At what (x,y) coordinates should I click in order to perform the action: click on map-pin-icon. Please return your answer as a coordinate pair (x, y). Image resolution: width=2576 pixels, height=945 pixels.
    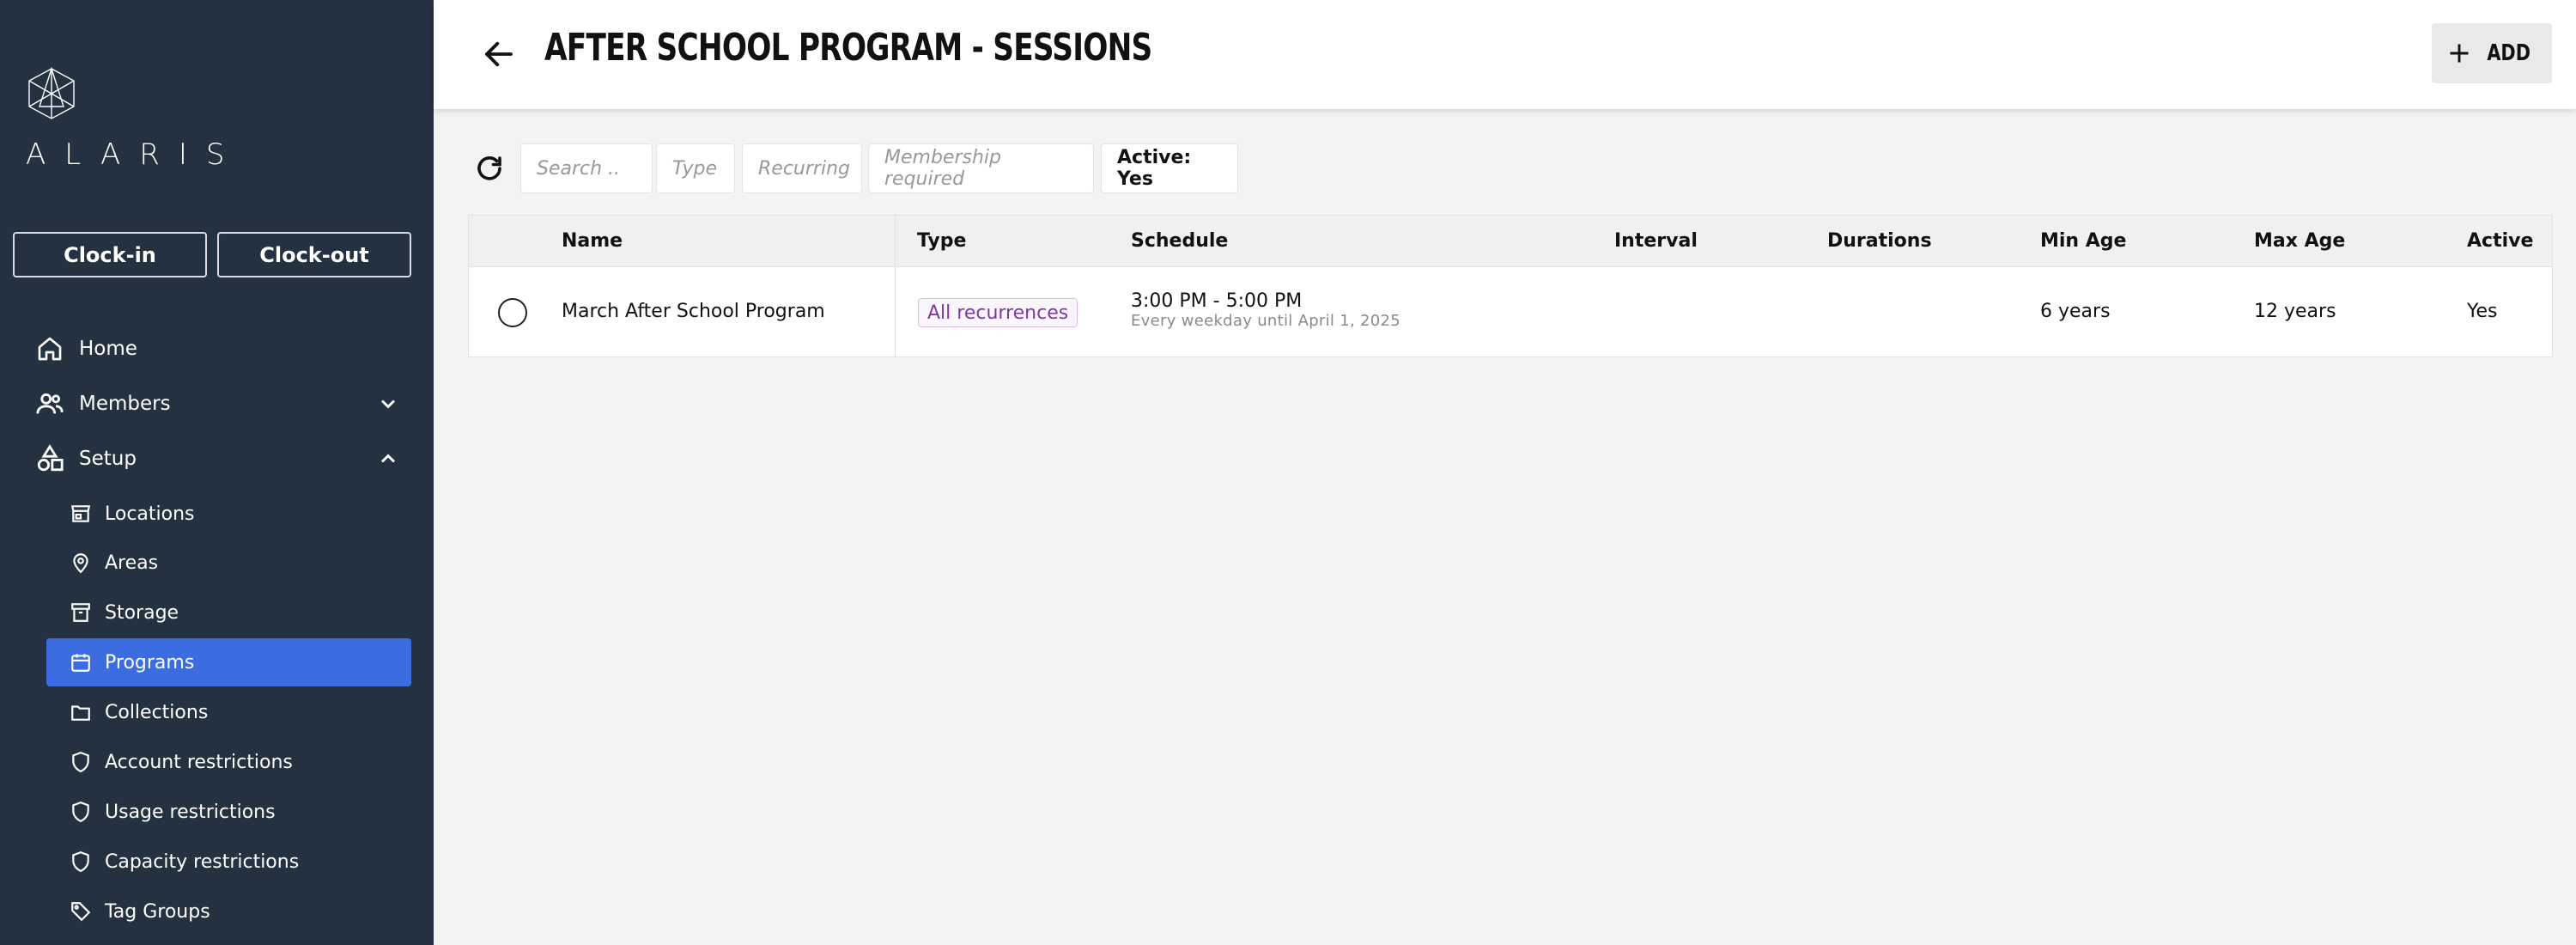
    Looking at the image, I should click on (81, 563).